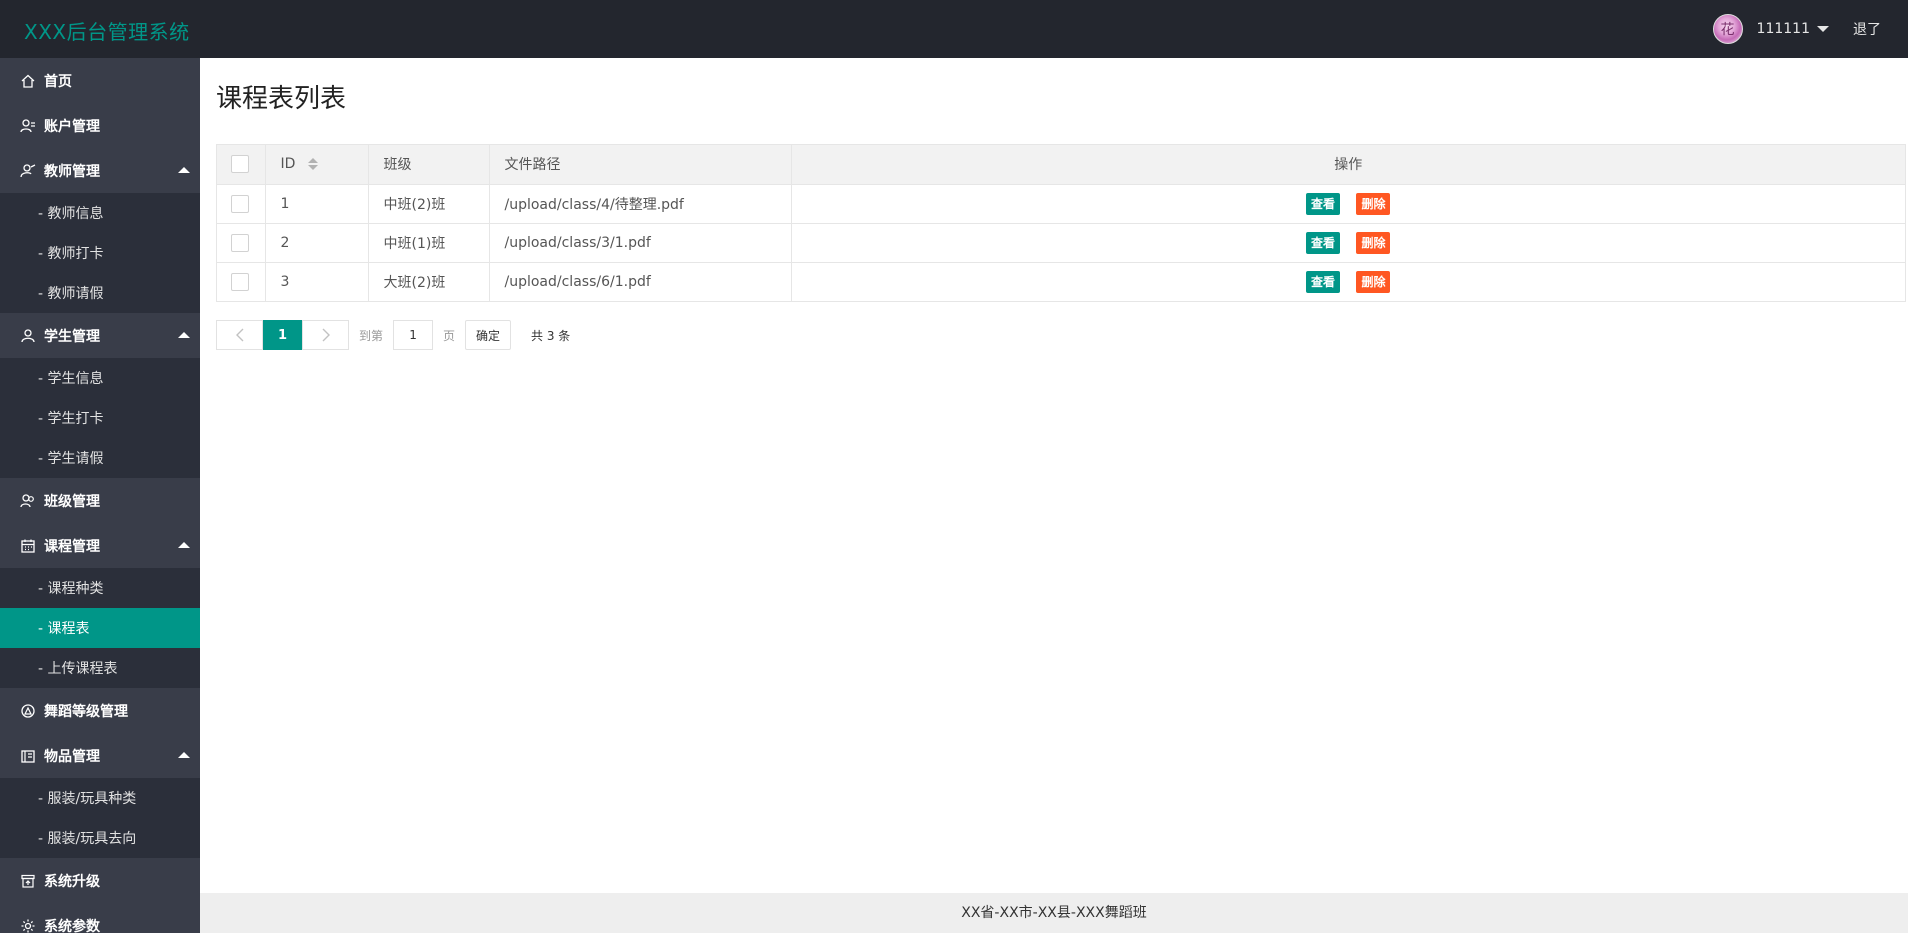 Image resolution: width=1908 pixels, height=933 pixels. Describe the element at coordinates (28, 710) in the screenshot. I see `level-icon` at that location.